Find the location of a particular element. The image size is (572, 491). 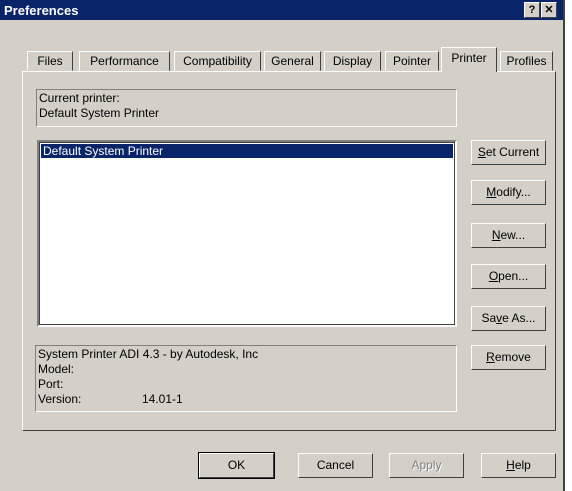

help-accel: H is located at coordinates (510, 465).